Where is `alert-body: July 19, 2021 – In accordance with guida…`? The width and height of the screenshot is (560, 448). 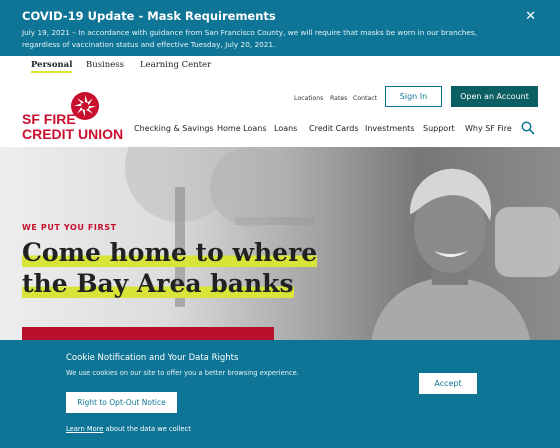 alert-body: July 19, 2021 – In accordance with guida… is located at coordinates (250, 38).